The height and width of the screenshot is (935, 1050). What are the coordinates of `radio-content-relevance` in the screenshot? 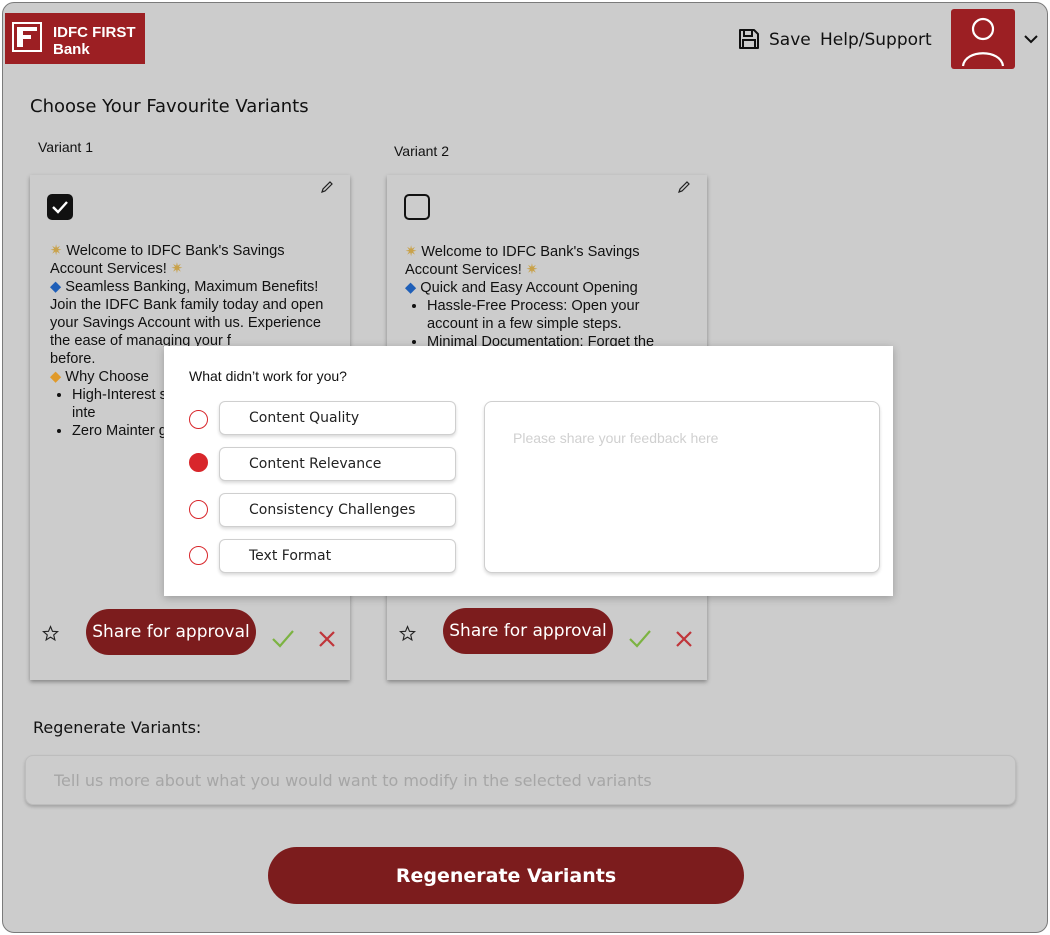 It's located at (198, 462).